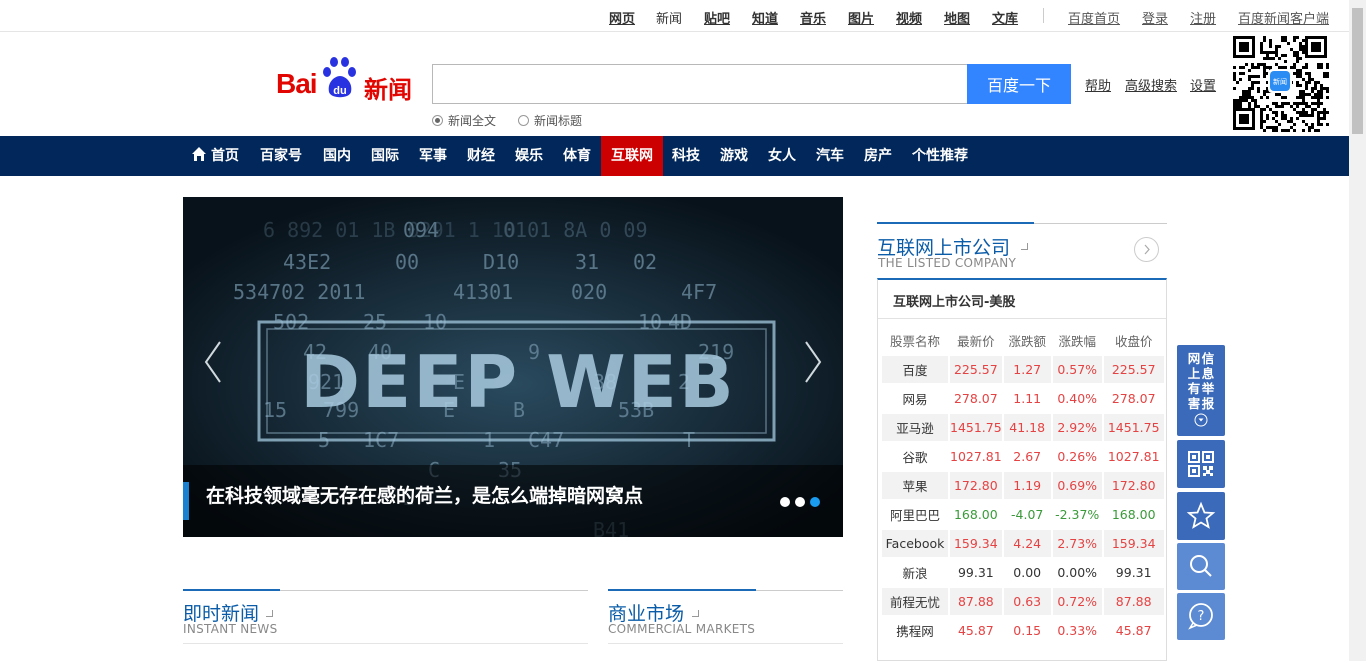 This screenshot has height=661, width=1366. What do you see at coordinates (523, 120) in the screenshot?
I see `radio-title-circle` at bounding box center [523, 120].